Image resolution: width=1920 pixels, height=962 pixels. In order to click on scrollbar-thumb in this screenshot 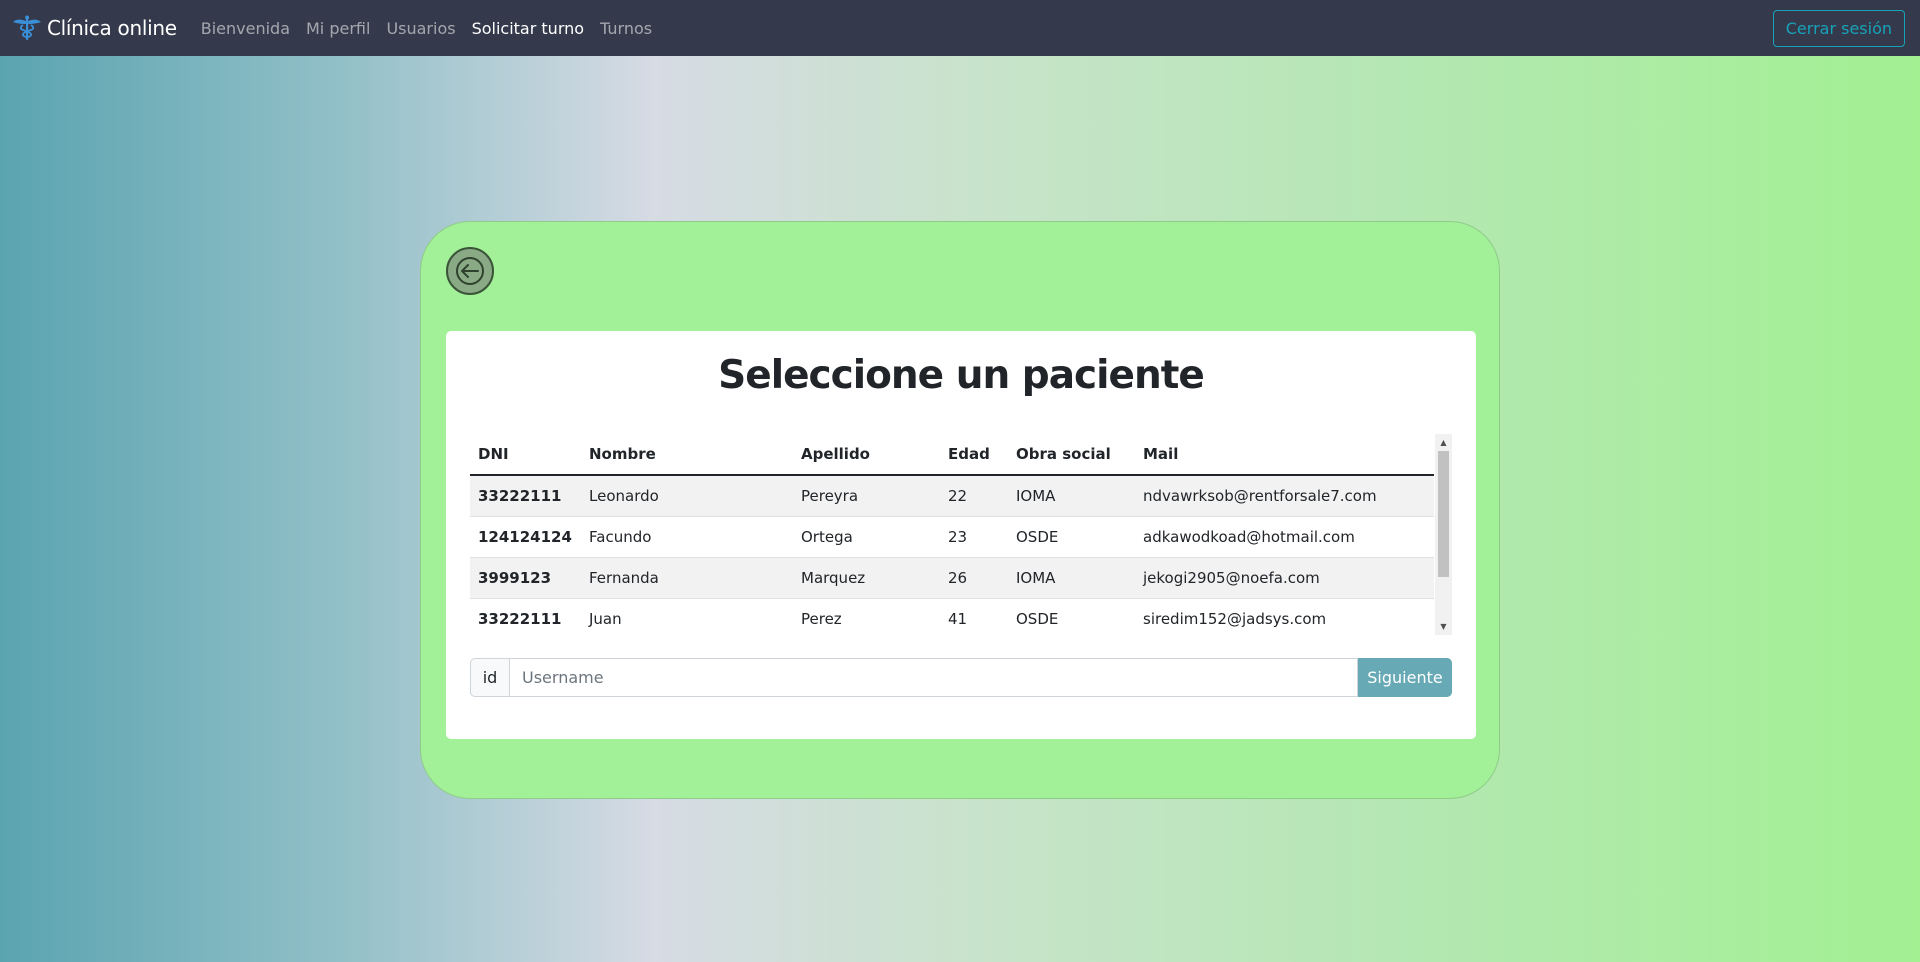, I will do `click(1443, 514)`.